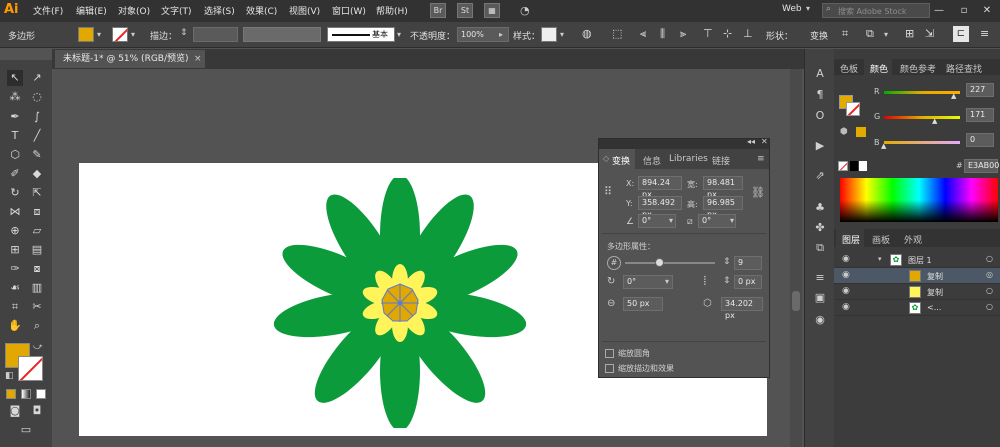 This screenshot has width=1000, height=447. What do you see at coordinates (964, 10) in the screenshot?
I see `maximize-button: ▫` at bounding box center [964, 10].